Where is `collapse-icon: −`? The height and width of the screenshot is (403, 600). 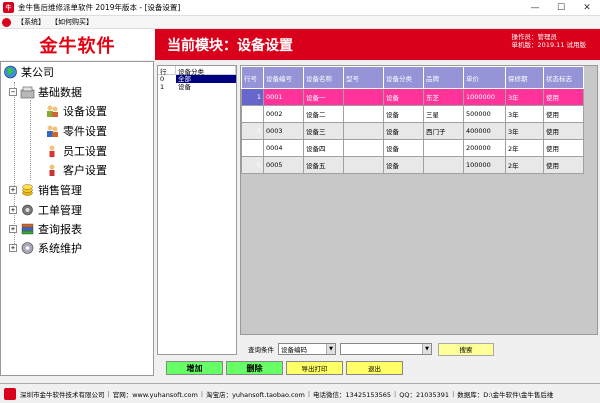 collapse-icon: − is located at coordinates (13, 92).